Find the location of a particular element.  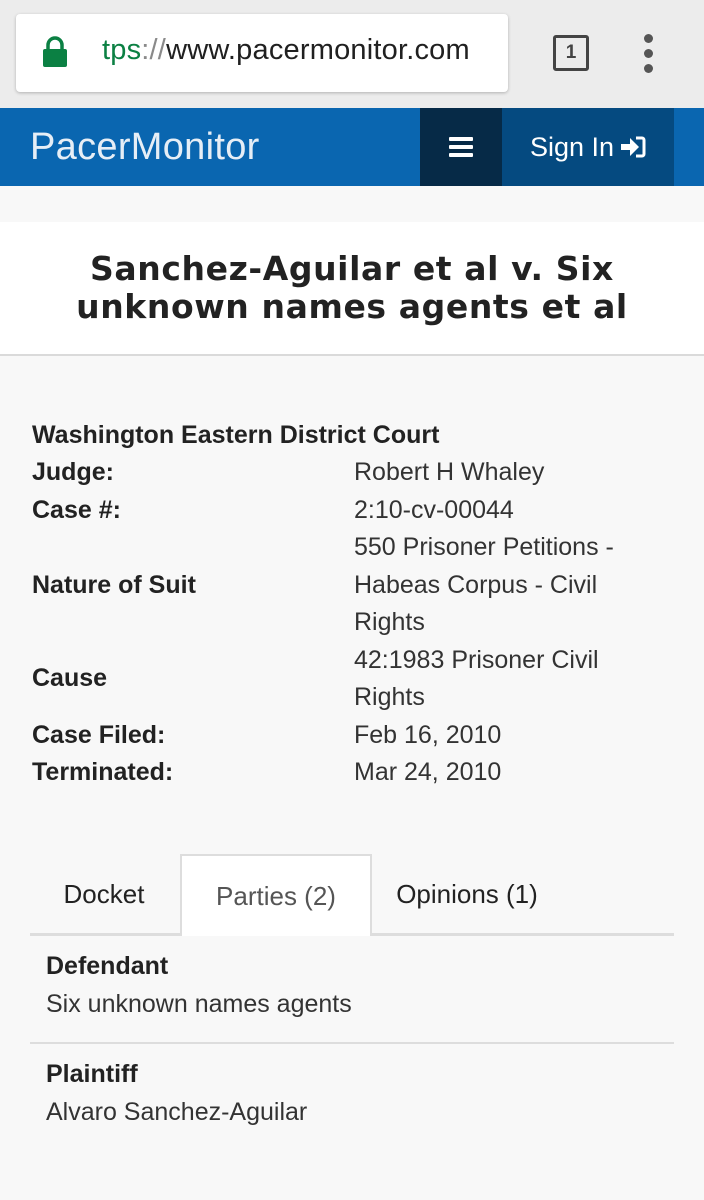

party-name: Six unknown names agents is located at coordinates (199, 1004).